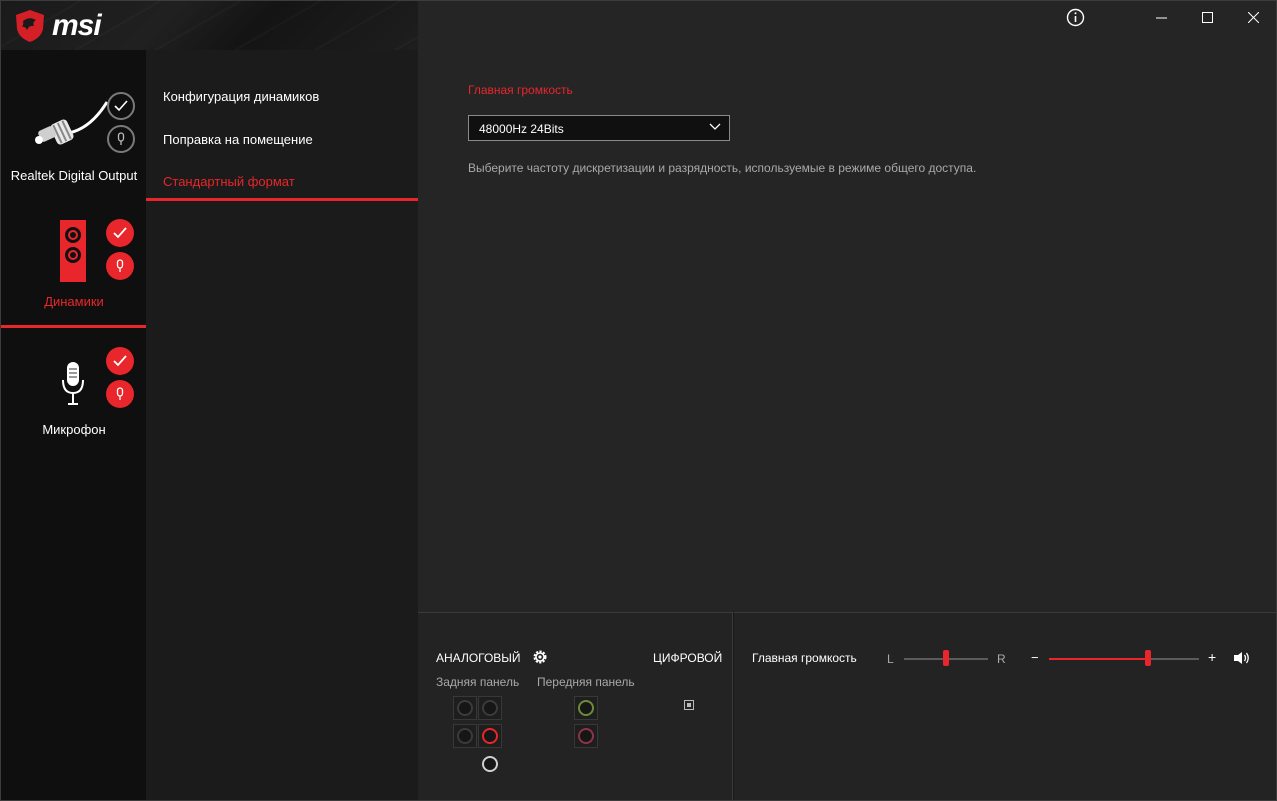 Image resolution: width=1277 pixels, height=801 pixels. I want to click on menu-speaker-config: Конфигурация динамиков, so click(241, 96).